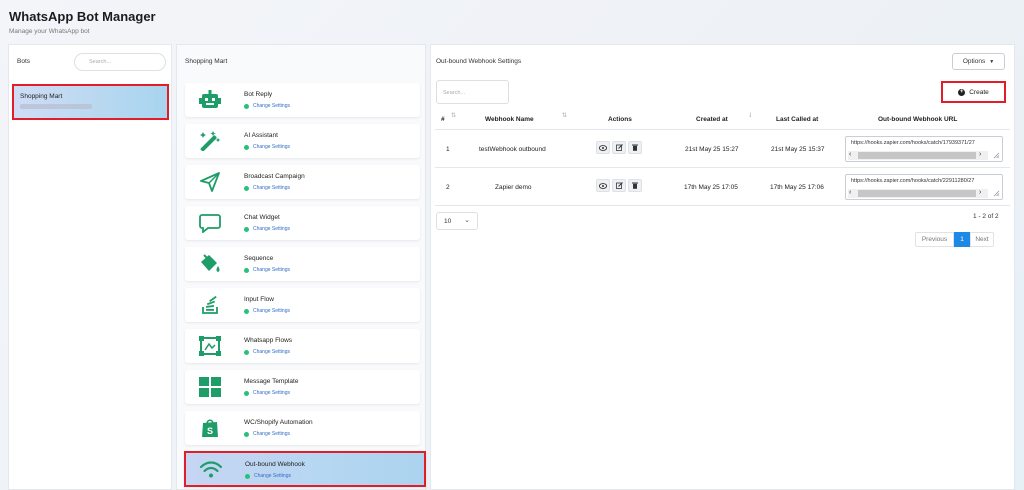 Image resolution: width=1024 pixels, height=490 pixels. Describe the element at coordinates (302, 305) in the screenshot. I see `module-card-input-flow: Input Flow Change Settings` at that location.